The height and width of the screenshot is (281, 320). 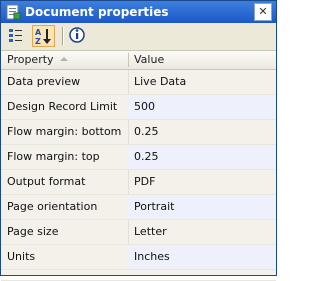 What do you see at coordinates (138, 37) in the screenshot?
I see `toolbar: A Z` at bounding box center [138, 37].